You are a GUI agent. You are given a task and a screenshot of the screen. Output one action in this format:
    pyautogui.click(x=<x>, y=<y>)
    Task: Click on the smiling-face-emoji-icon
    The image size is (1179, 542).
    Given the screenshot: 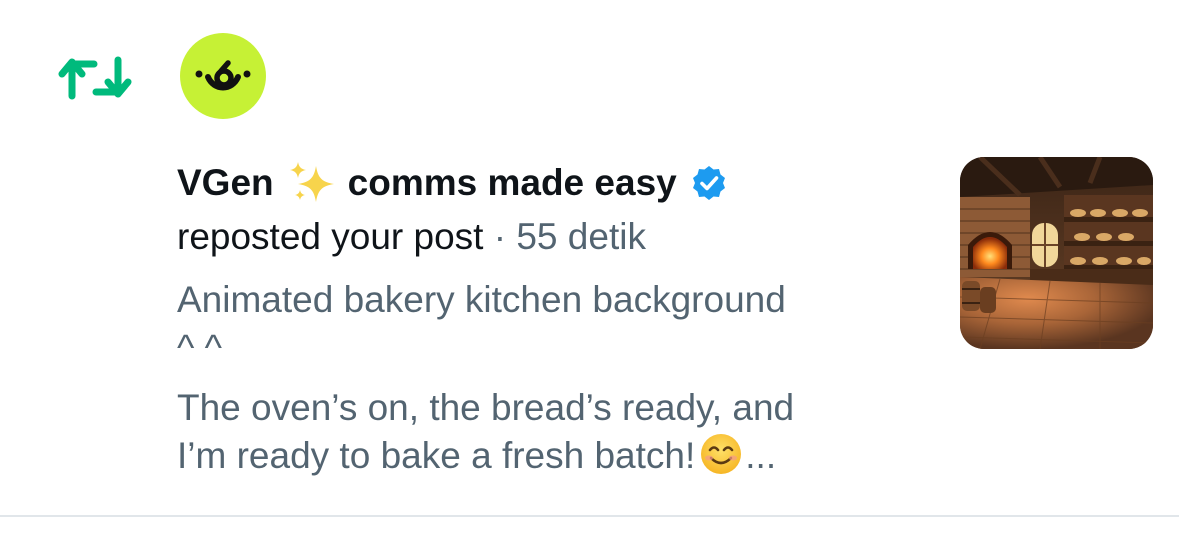 What is the action you would take?
    pyautogui.click(x=721, y=454)
    